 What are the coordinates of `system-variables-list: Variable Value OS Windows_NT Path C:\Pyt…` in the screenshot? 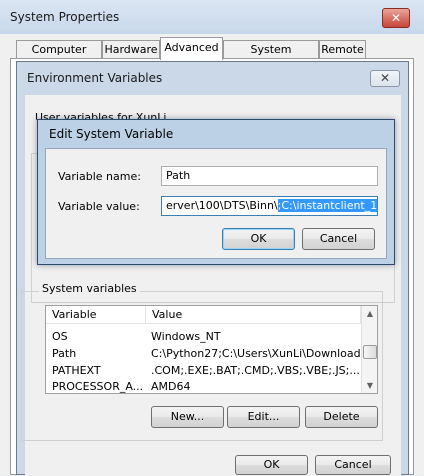 It's located at (211, 349).